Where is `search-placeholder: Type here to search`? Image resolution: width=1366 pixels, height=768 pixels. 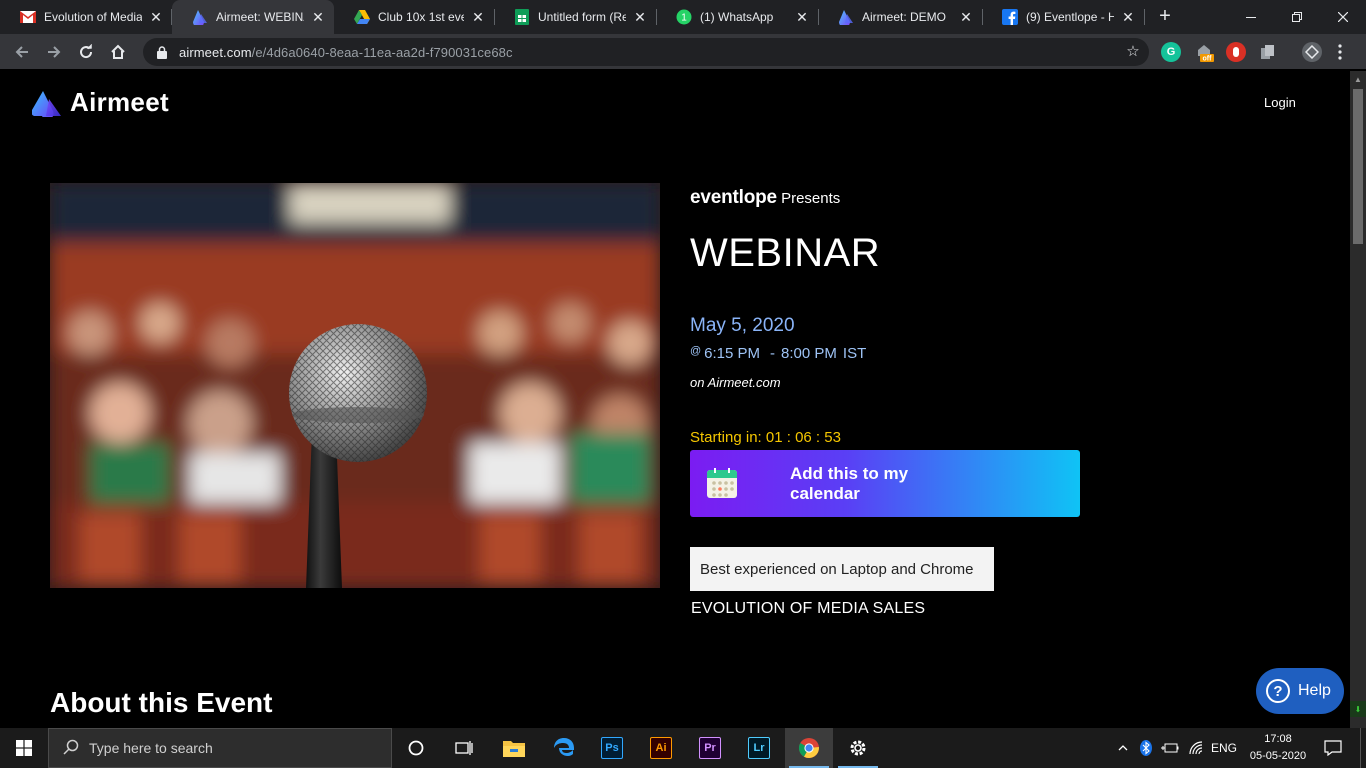 search-placeholder: Type here to search is located at coordinates (151, 748).